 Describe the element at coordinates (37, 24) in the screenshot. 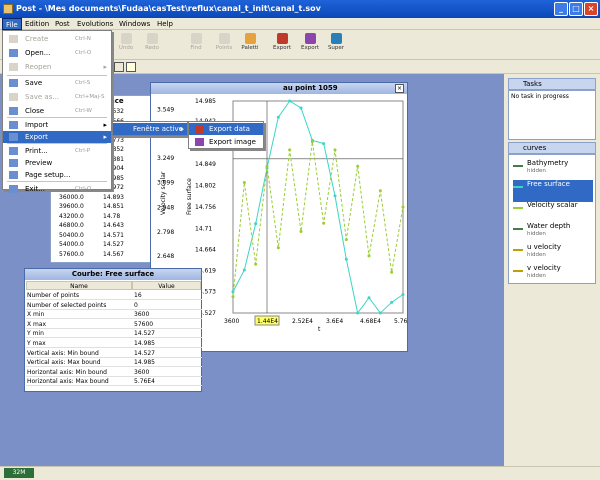

I see `menu-edition: Edition` at that location.